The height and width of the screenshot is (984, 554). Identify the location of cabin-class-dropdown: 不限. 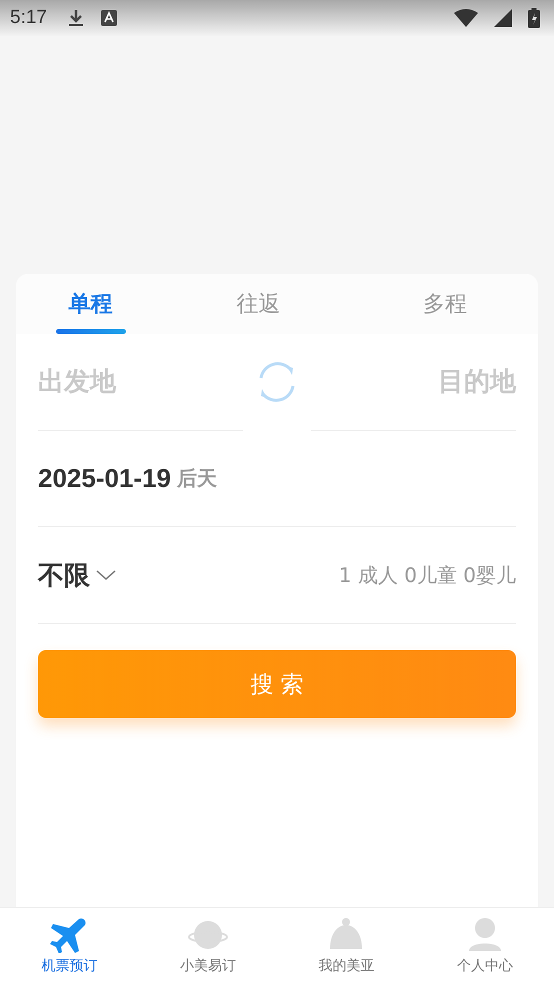
(64, 575).